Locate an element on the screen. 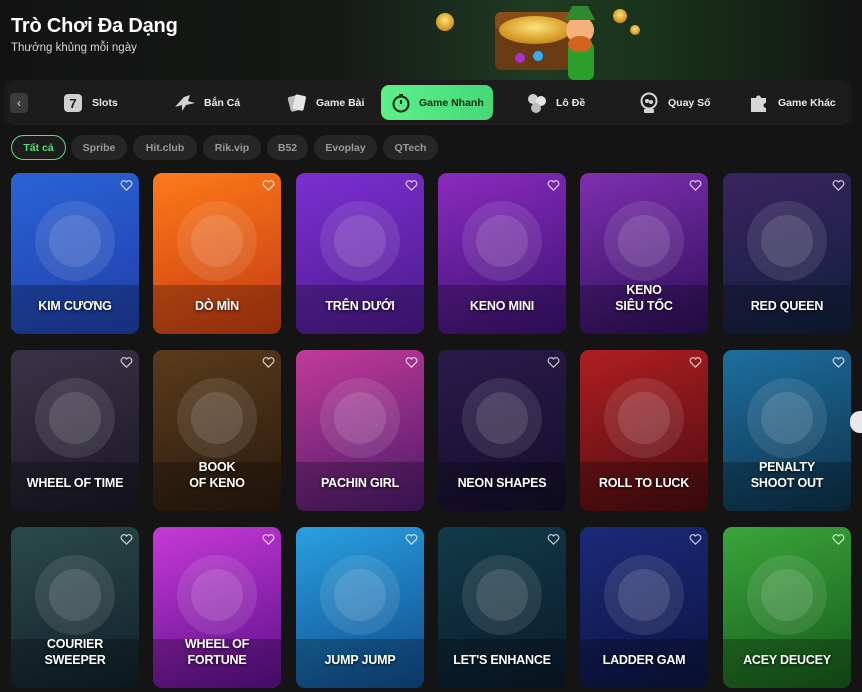 This screenshot has width=862, height=692. page-title: Trò Chơi Đa Dạng is located at coordinates (94, 26).